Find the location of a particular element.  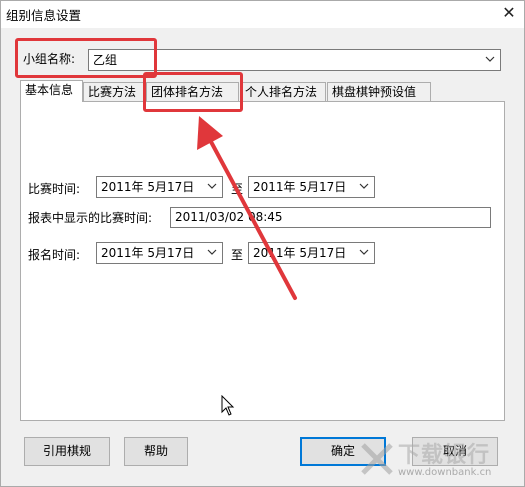

tab-basic-info: 基本信息 is located at coordinates (51, 91).